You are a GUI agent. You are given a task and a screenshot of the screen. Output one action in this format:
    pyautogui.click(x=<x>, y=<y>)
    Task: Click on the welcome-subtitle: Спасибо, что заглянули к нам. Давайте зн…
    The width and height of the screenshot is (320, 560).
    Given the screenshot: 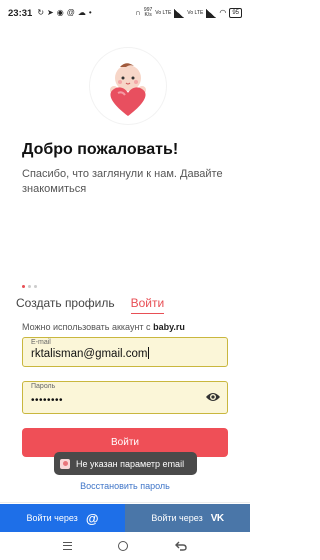 What is the action you would take?
    pyautogui.click(x=122, y=181)
    